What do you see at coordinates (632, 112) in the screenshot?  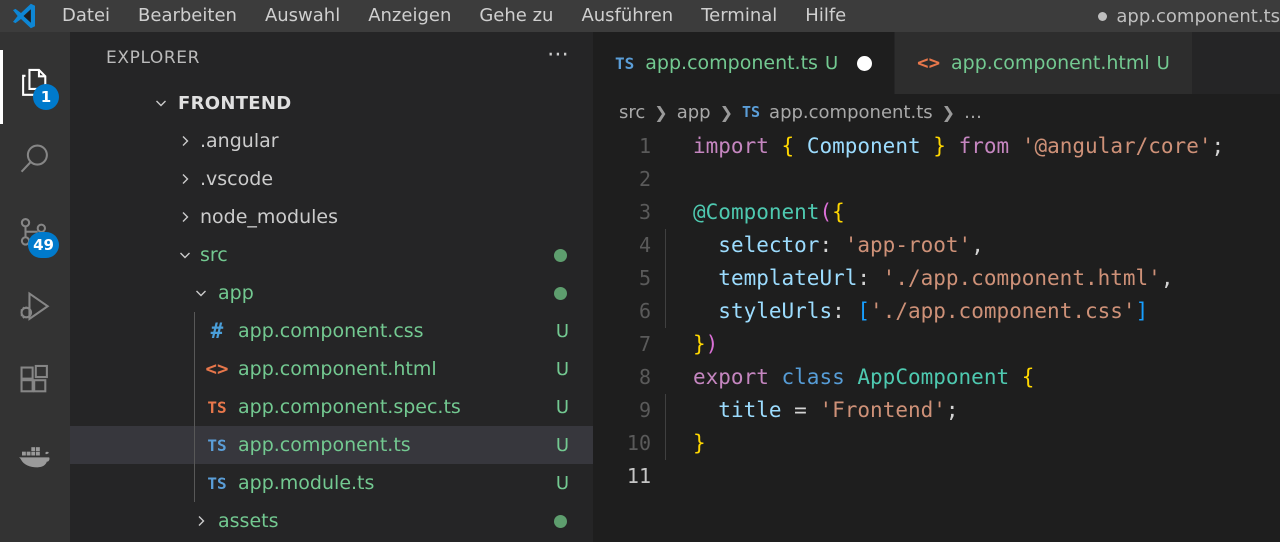 I see `breadcrumb-item-src: src` at bounding box center [632, 112].